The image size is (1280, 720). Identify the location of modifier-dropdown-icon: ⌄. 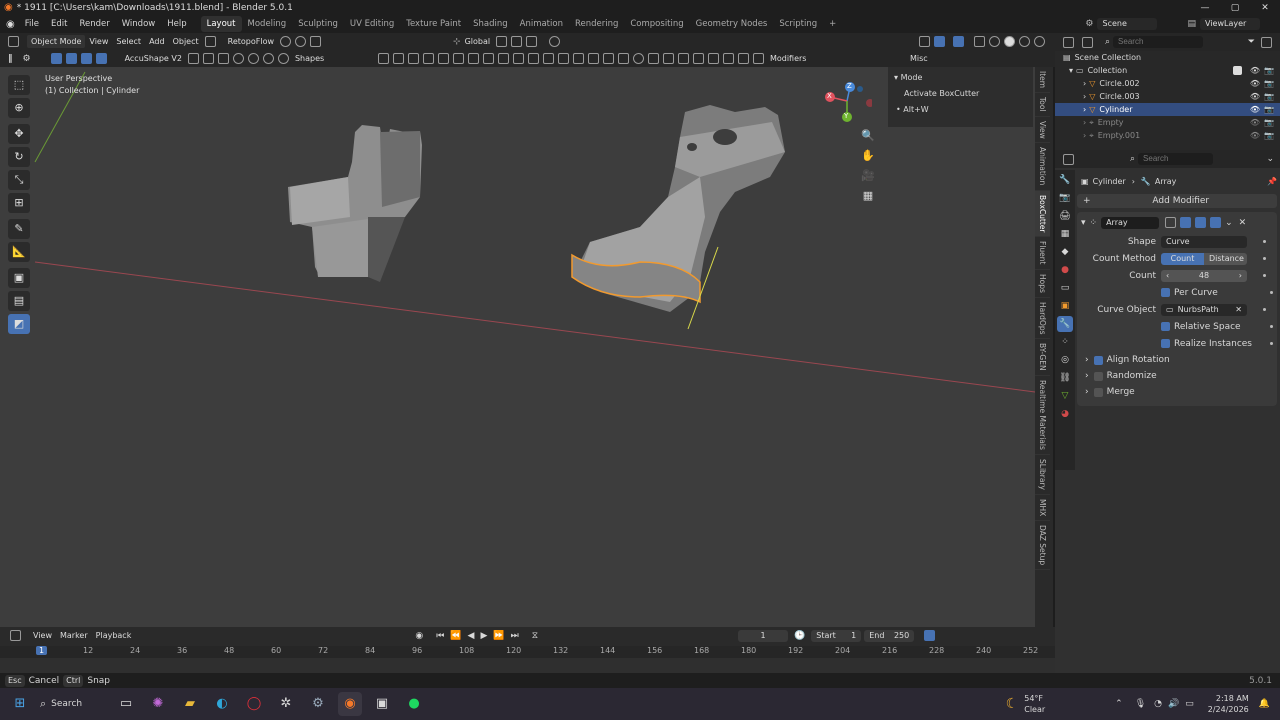
(1229, 223).